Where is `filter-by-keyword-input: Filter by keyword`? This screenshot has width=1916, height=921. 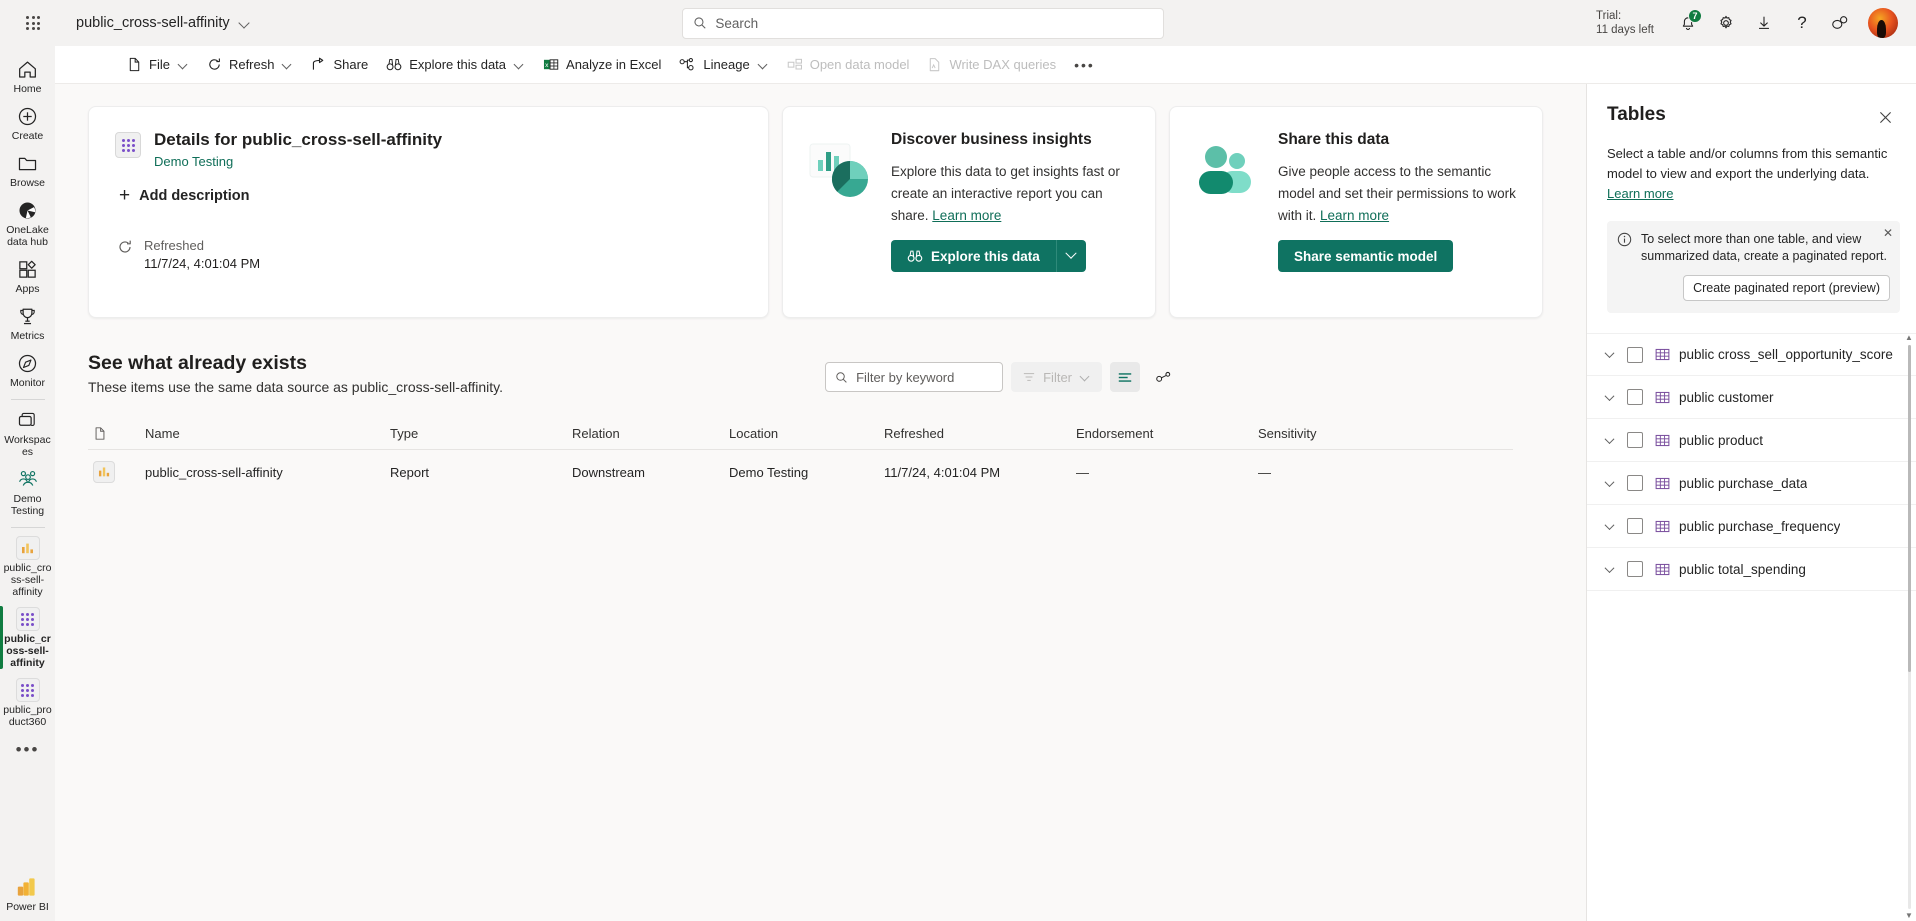 filter-by-keyword-input: Filter by keyword is located at coordinates (914, 377).